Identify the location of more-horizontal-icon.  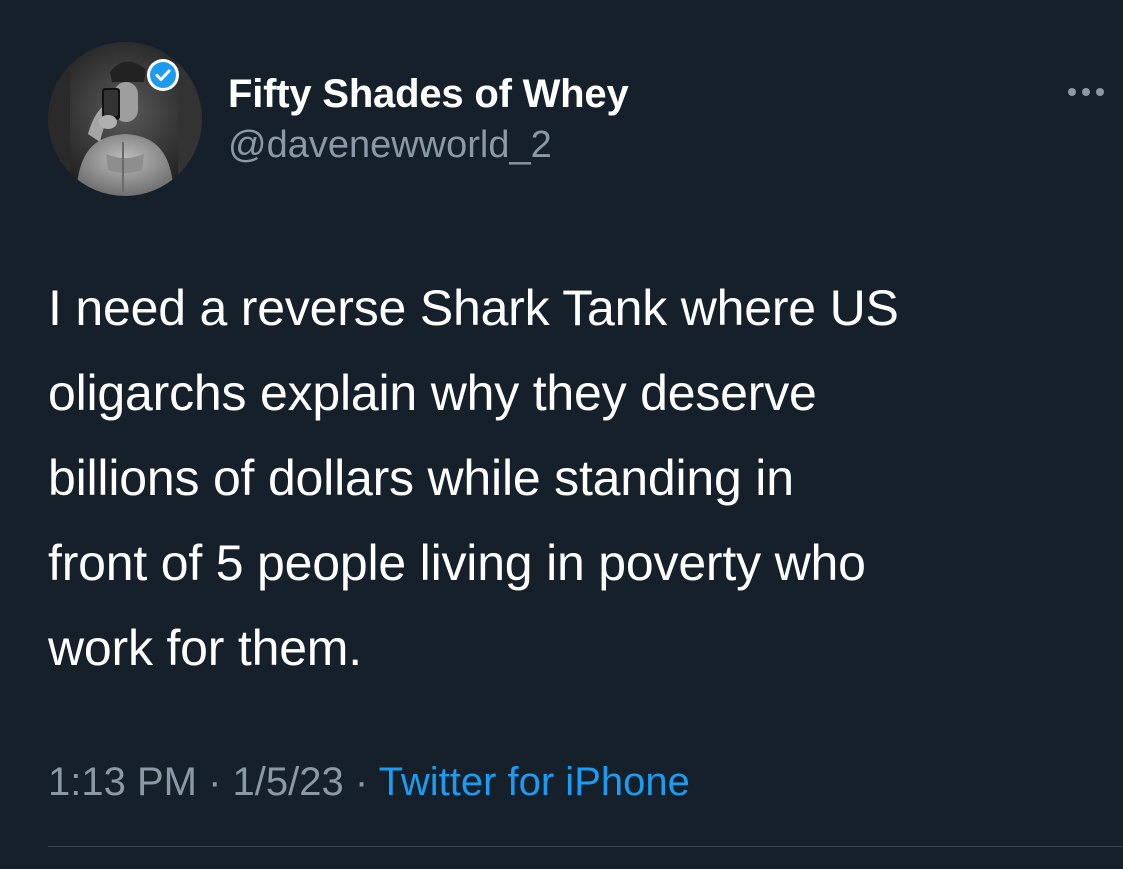
(1072, 92).